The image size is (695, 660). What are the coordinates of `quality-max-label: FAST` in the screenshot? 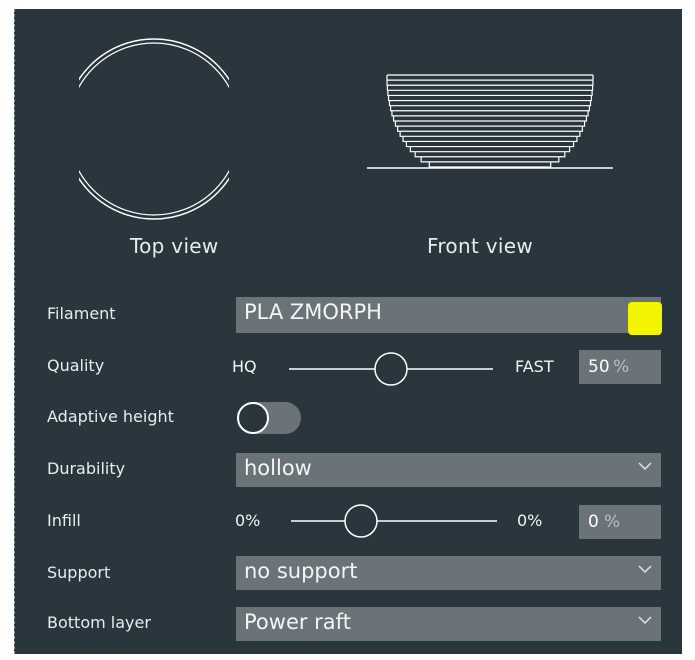 It's located at (534, 366).